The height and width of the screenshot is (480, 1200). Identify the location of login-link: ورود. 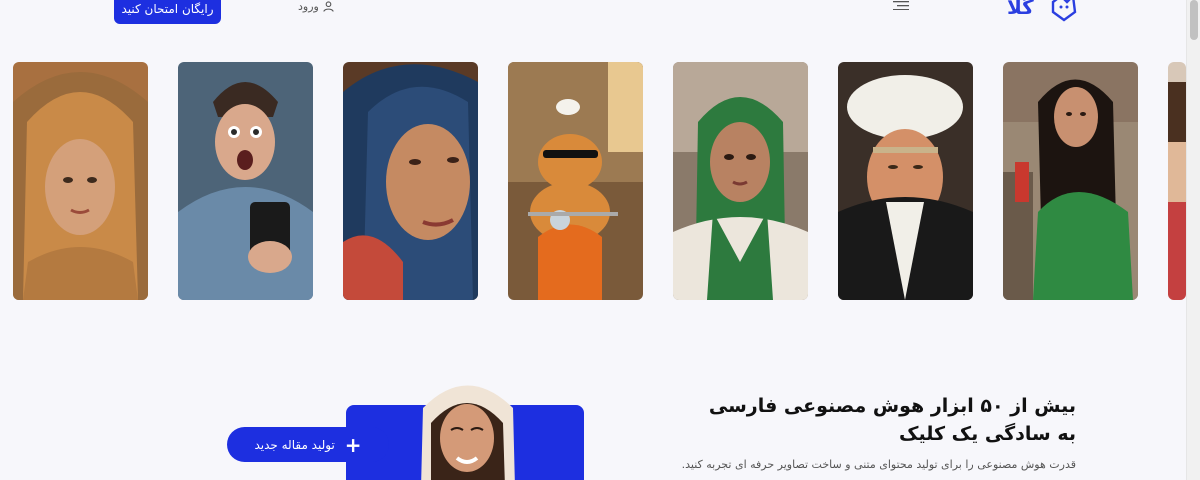
(316, 6).